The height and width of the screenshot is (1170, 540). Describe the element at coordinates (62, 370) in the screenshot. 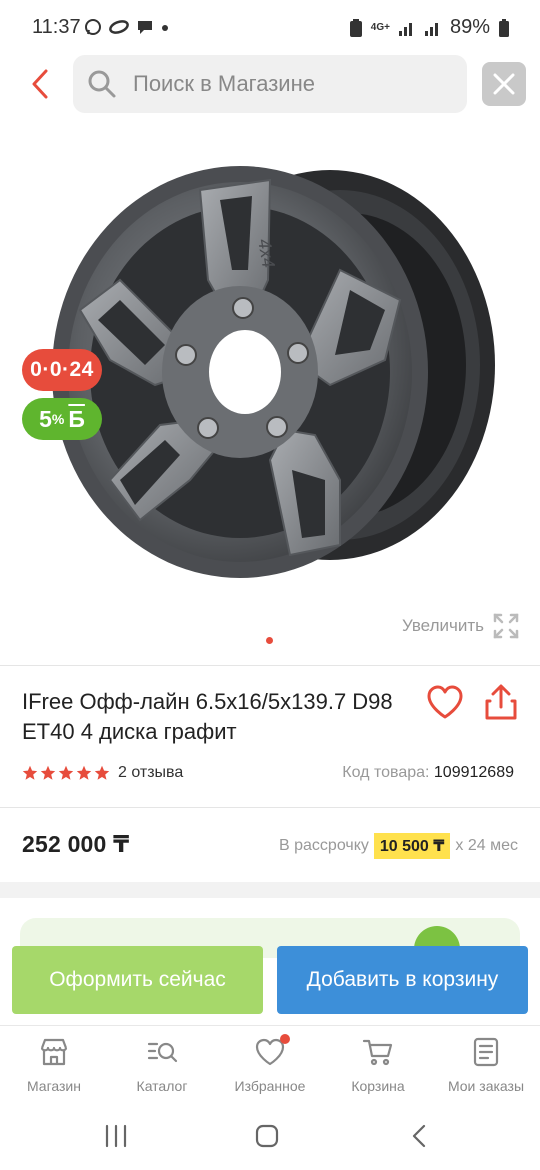

I see `credit-badge: 0·0·24` at that location.